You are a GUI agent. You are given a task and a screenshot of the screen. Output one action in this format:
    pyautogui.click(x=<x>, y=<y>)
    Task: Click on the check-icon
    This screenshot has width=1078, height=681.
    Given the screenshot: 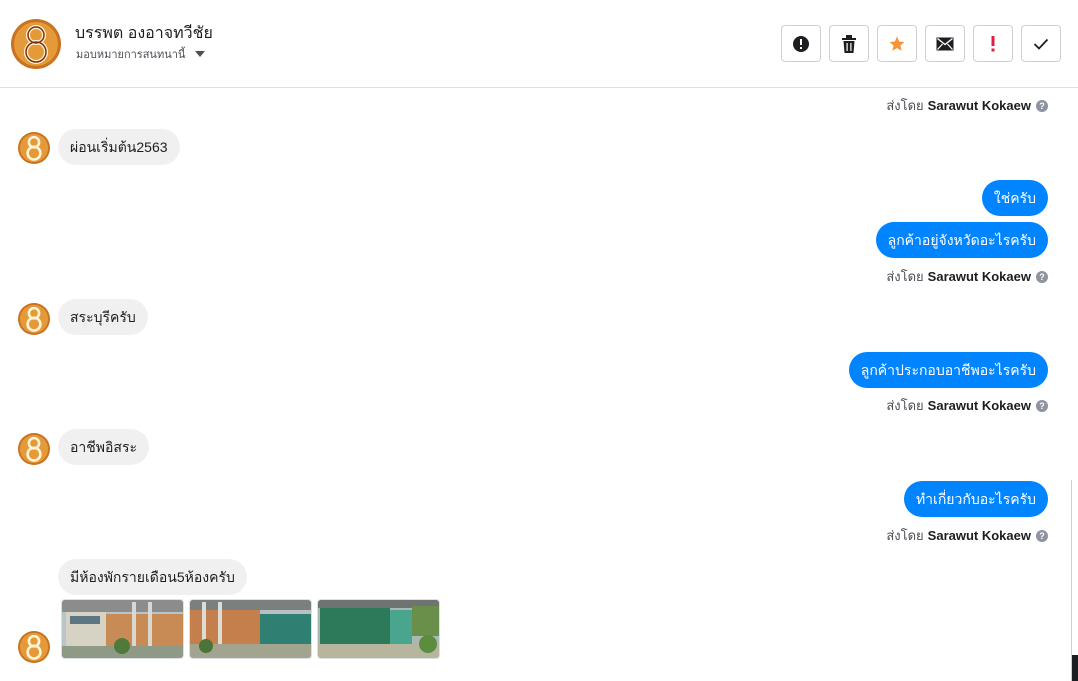 What is the action you would take?
    pyautogui.click(x=1041, y=44)
    